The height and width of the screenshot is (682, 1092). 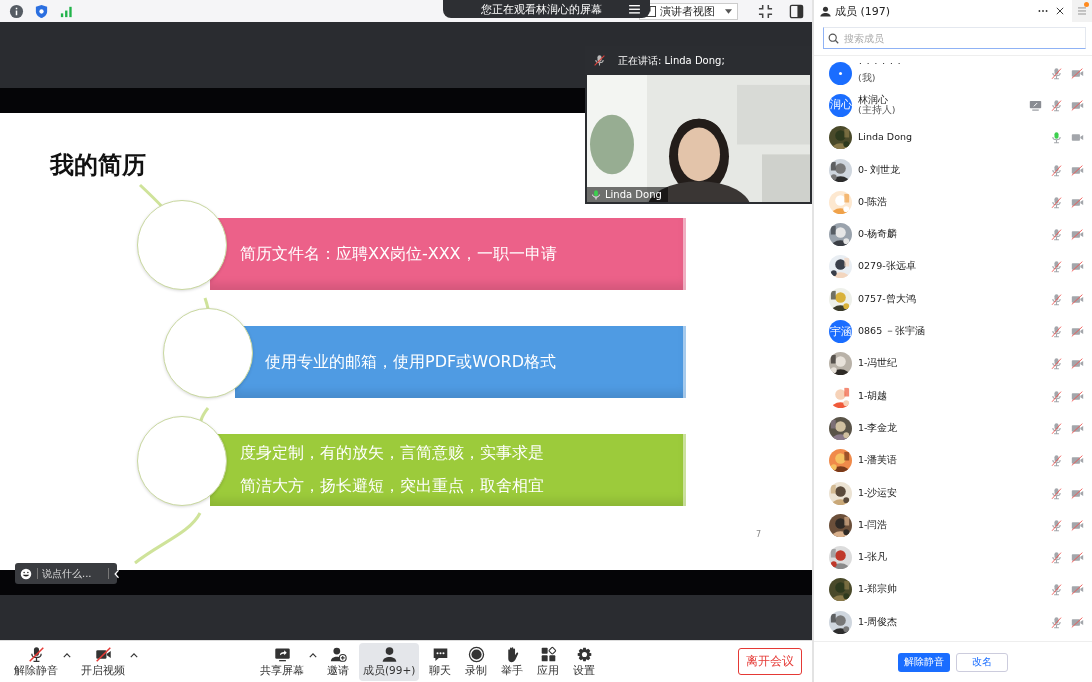 I want to click on member-name: 1-闫浩, so click(x=873, y=525).